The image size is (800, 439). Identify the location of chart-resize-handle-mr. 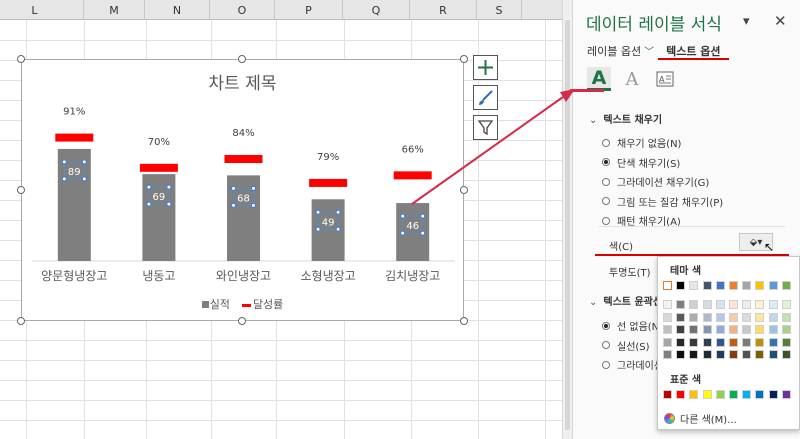
(464, 190).